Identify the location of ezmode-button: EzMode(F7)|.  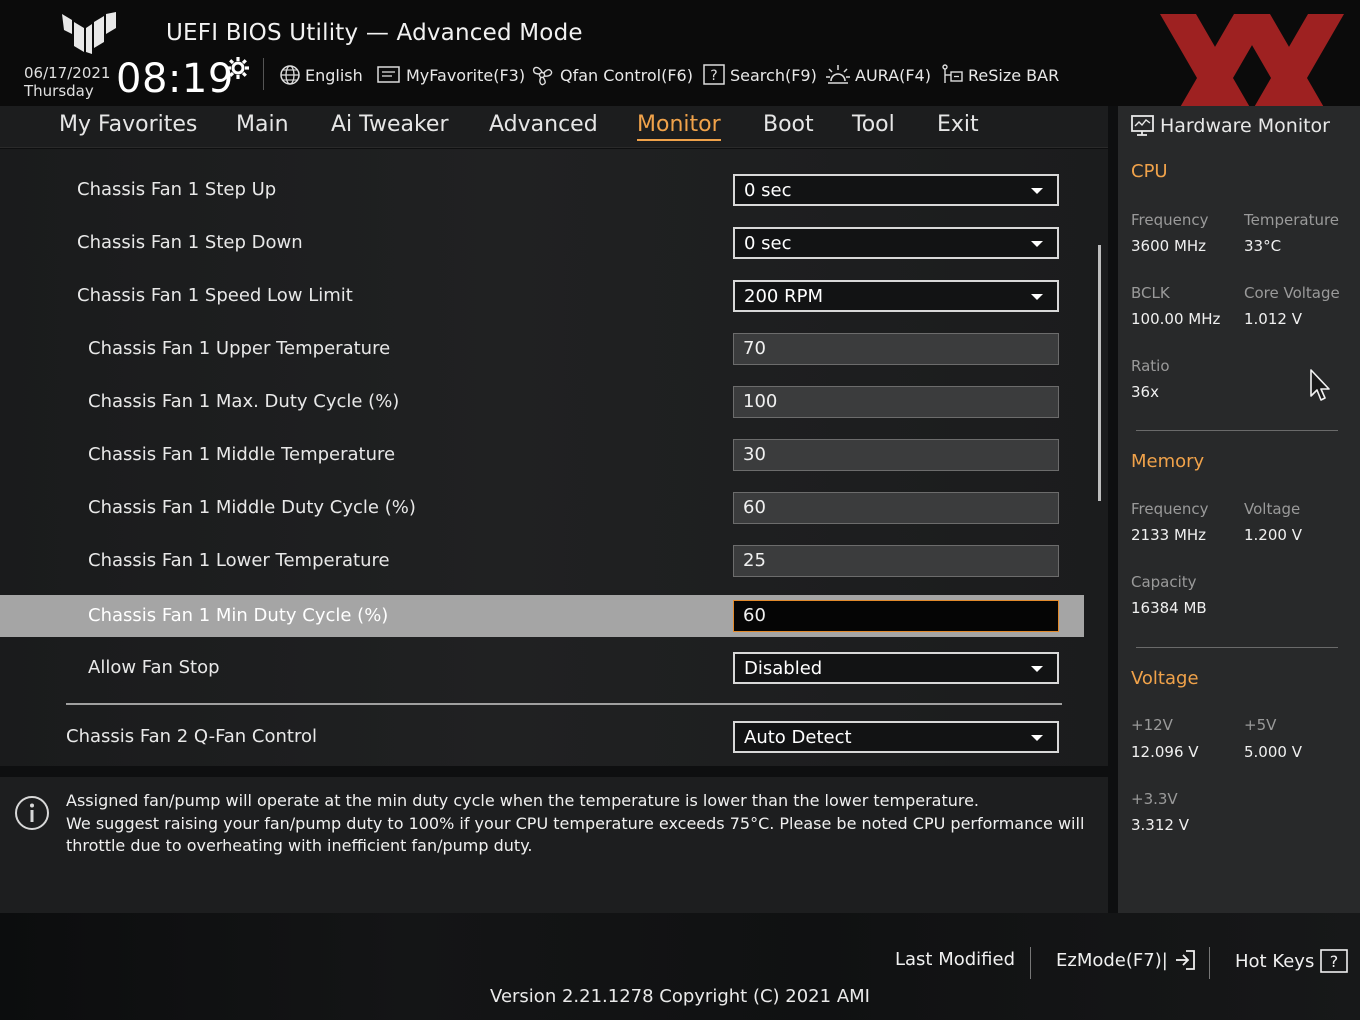
(1126, 960).